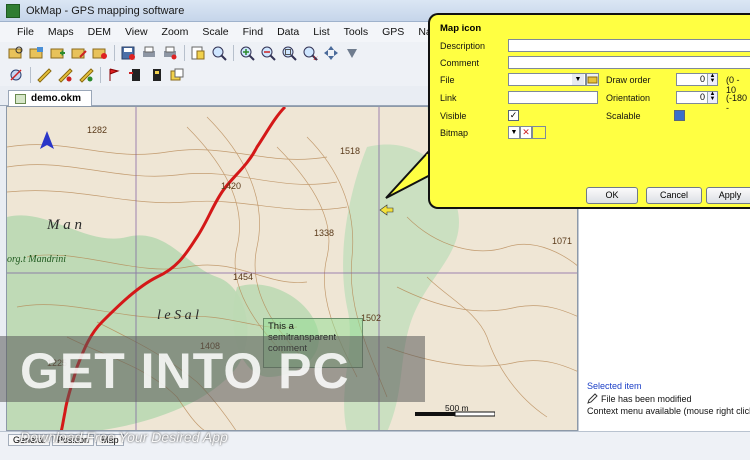  Describe the element at coordinates (79, 53) in the screenshot. I see `map-edit-icon` at that location.